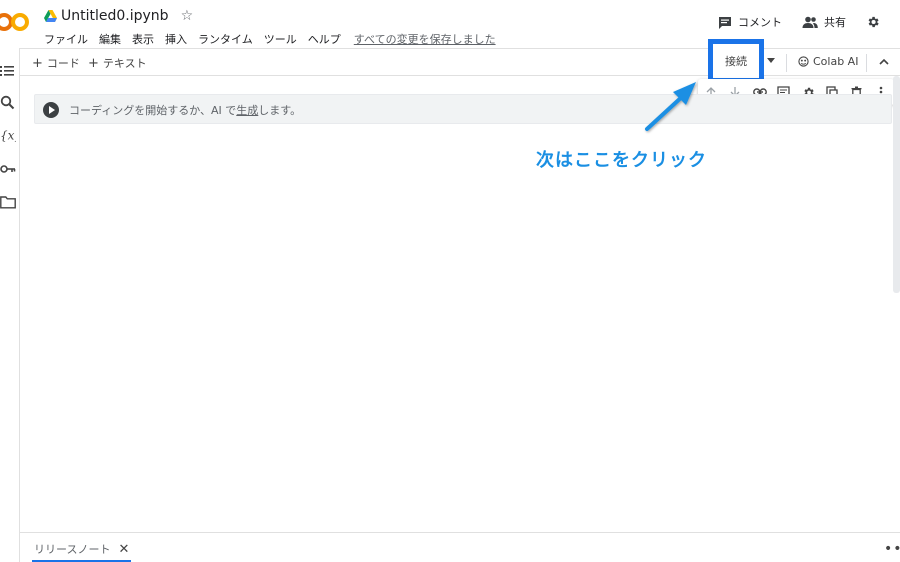 This screenshot has height=562, width=900. I want to click on gear-icon, so click(873, 22).